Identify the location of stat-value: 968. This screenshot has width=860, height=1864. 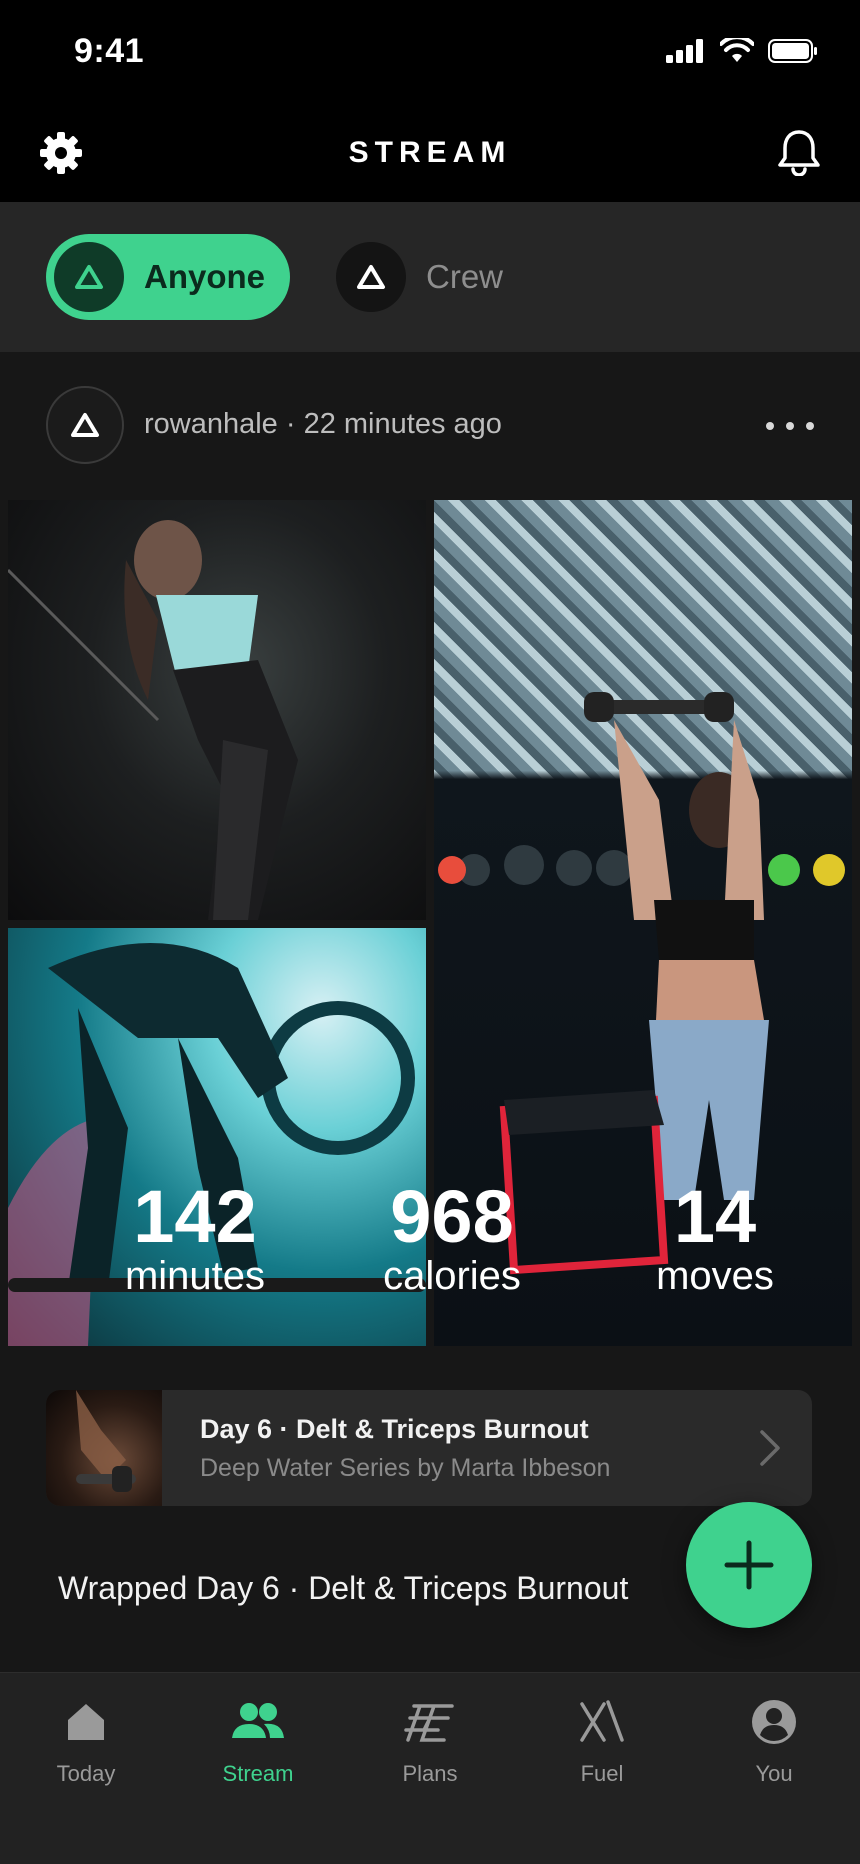
(452, 1216).